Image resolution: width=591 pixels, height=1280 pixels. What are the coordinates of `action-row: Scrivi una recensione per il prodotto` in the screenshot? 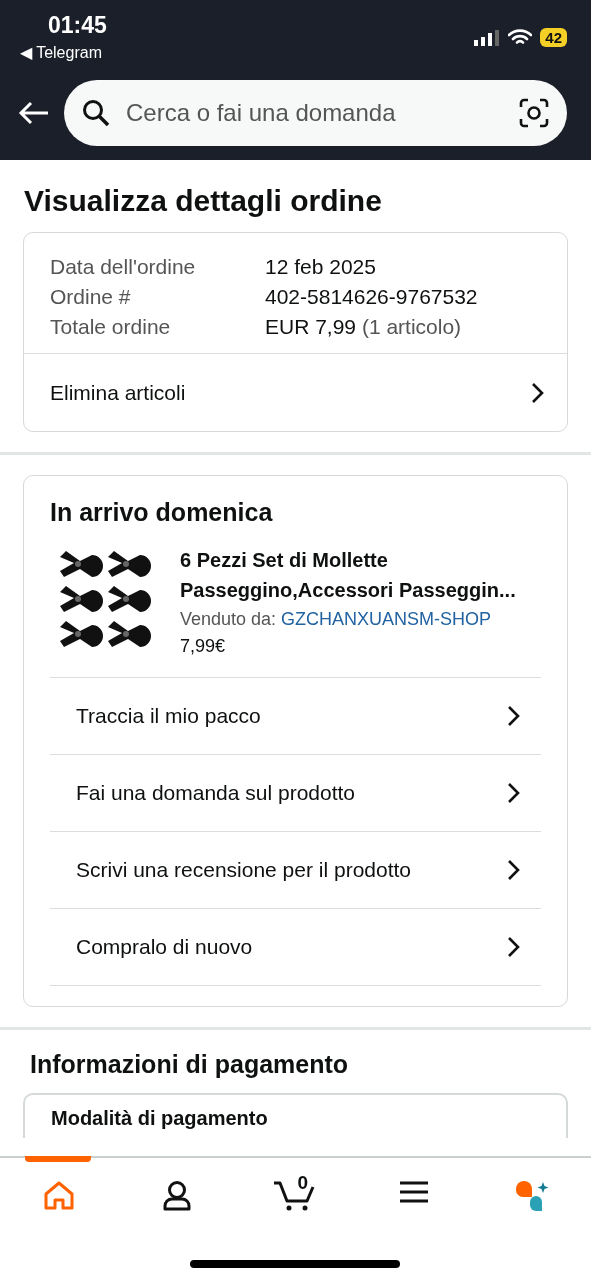 It's located at (295, 869).